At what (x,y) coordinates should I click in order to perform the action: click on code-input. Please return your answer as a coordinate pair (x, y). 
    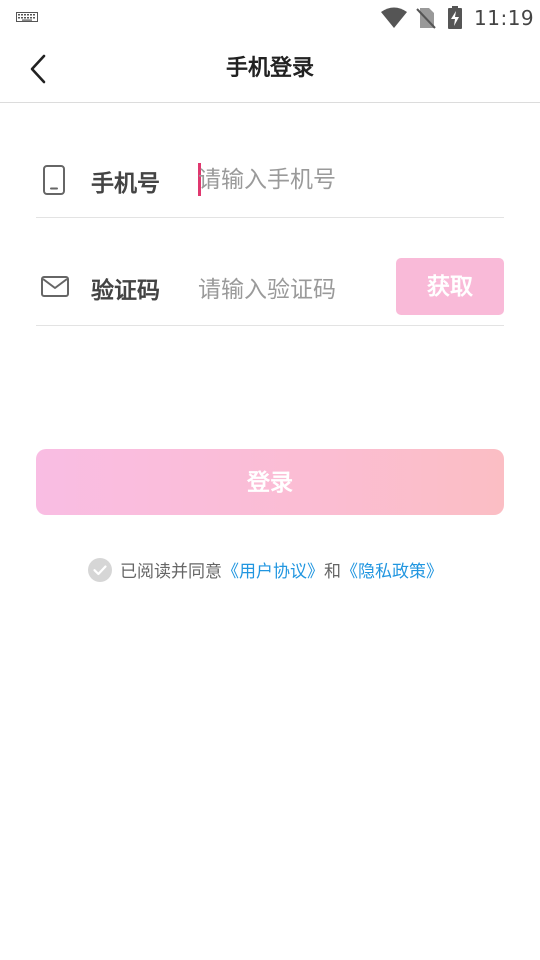
    Looking at the image, I should click on (293, 290).